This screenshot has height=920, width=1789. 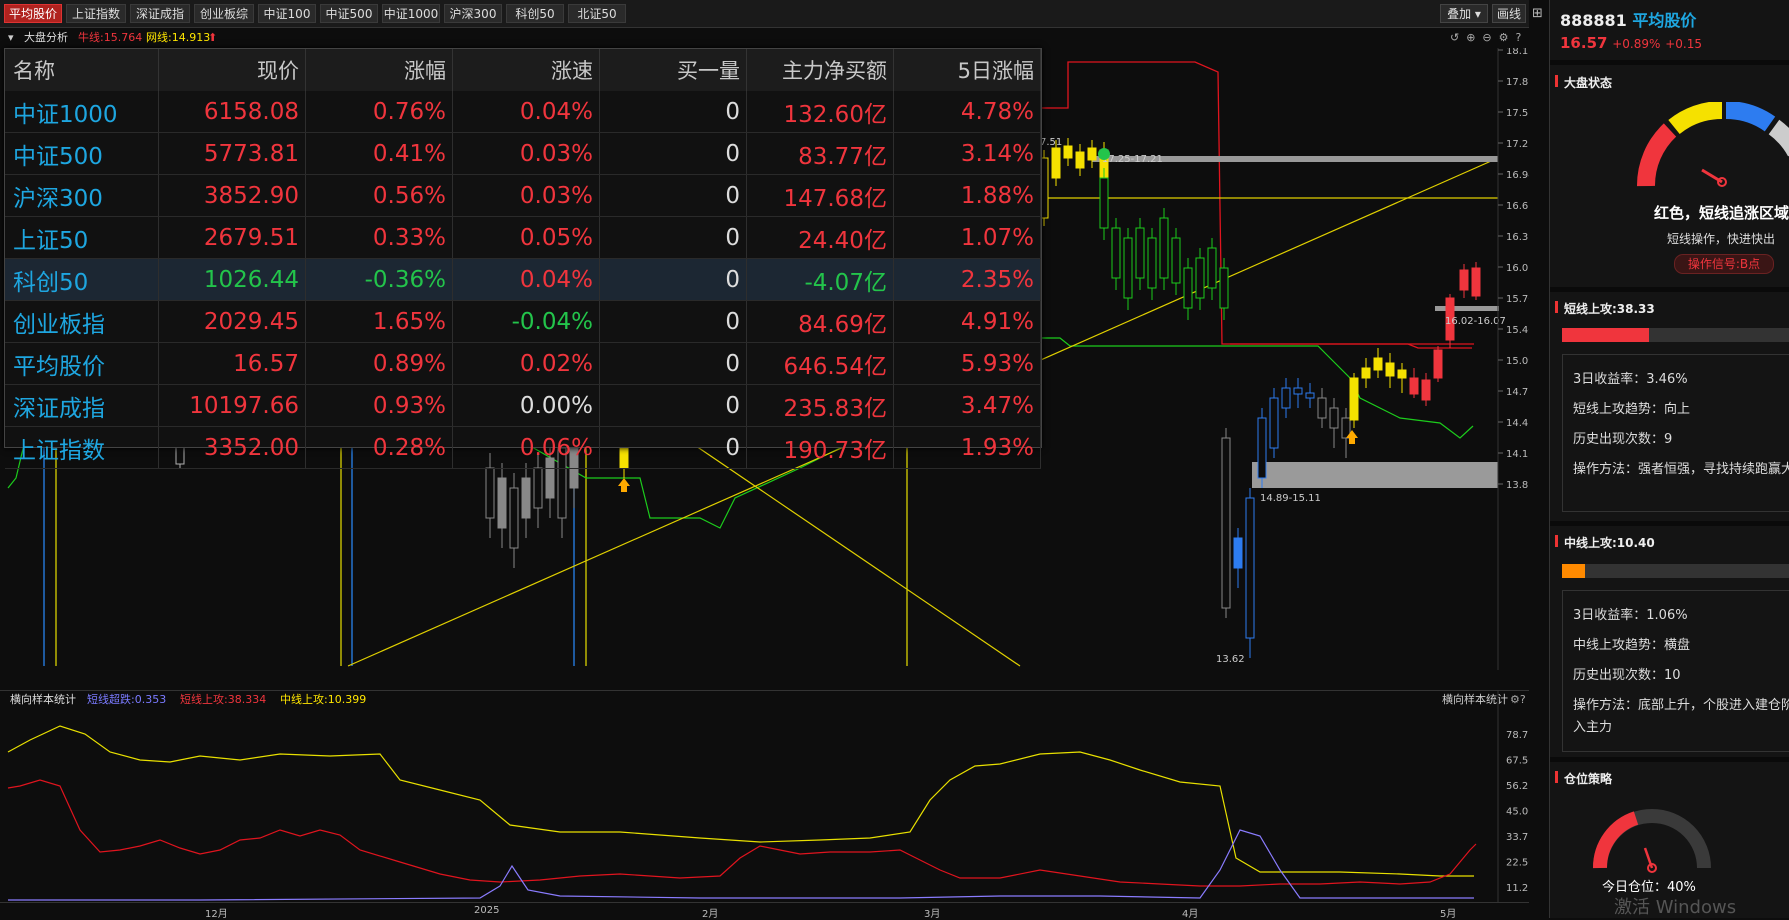 What do you see at coordinates (232, 321) in the screenshot?
I see `price-cell: 2029.45` at bounding box center [232, 321].